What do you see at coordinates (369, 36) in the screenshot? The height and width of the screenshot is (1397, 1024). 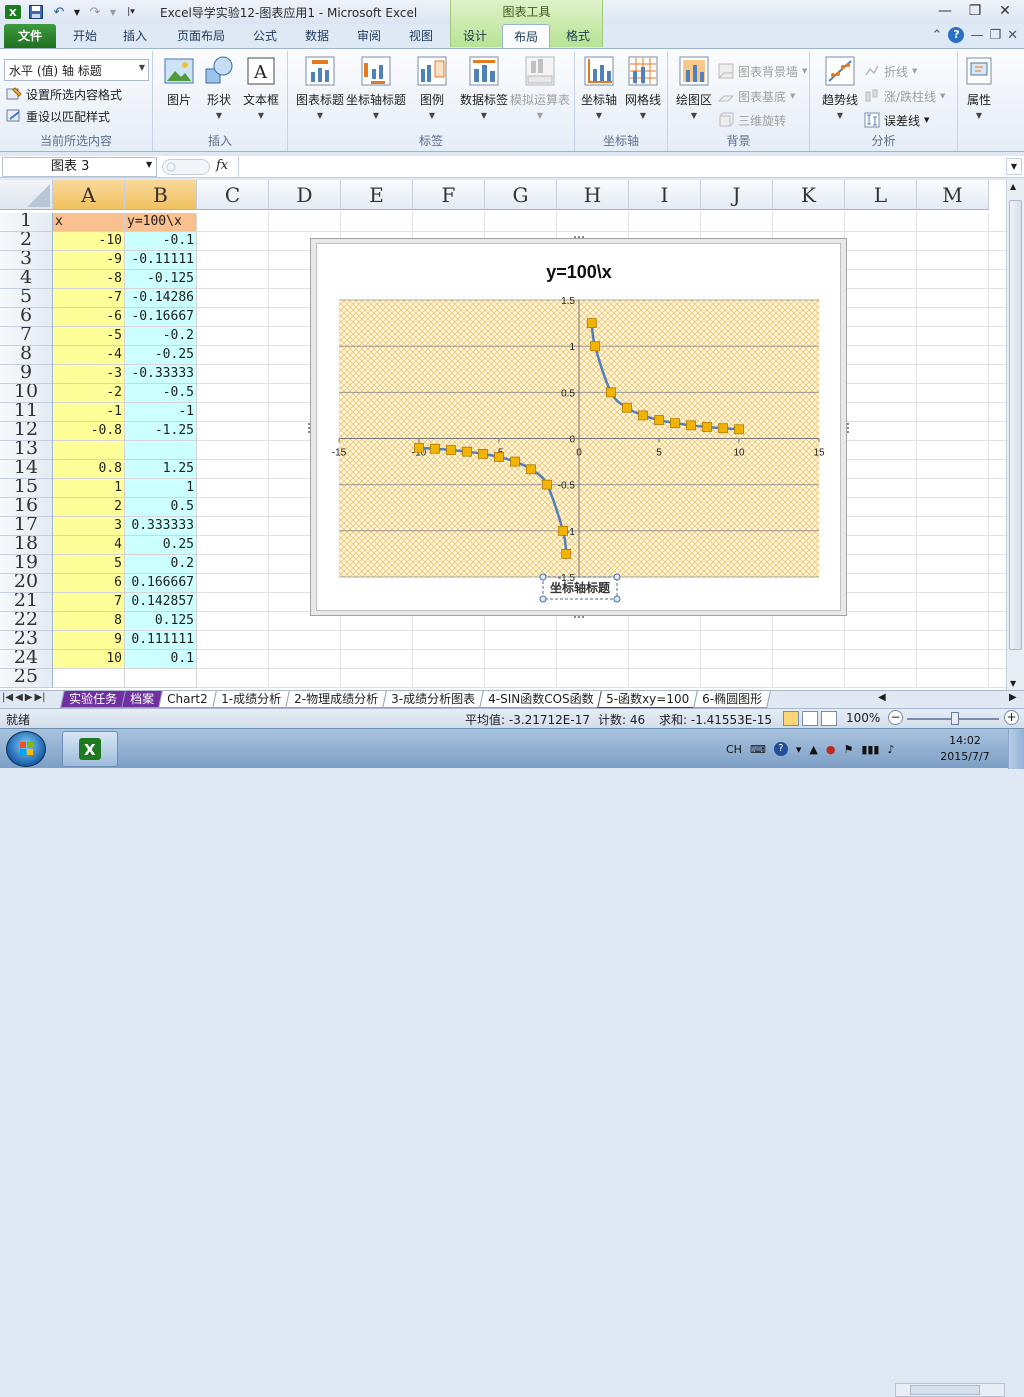 I see `tab-review: 审阅` at bounding box center [369, 36].